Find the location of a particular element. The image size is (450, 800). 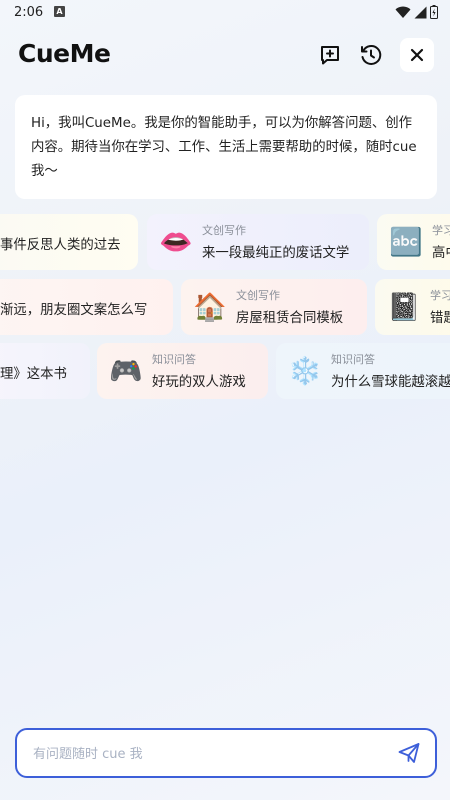

send-icon is located at coordinates (409, 753).